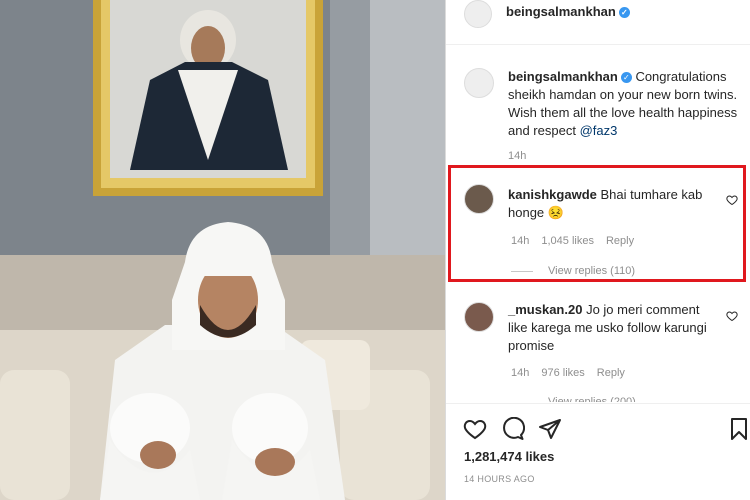  I want to click on author-avatar, so click(478, 14).